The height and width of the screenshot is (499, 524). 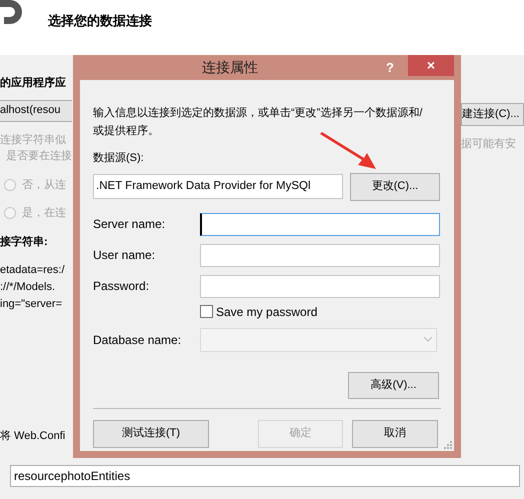 I want to click on warning-text: 连接字符串似, so click(x=33, y=140).